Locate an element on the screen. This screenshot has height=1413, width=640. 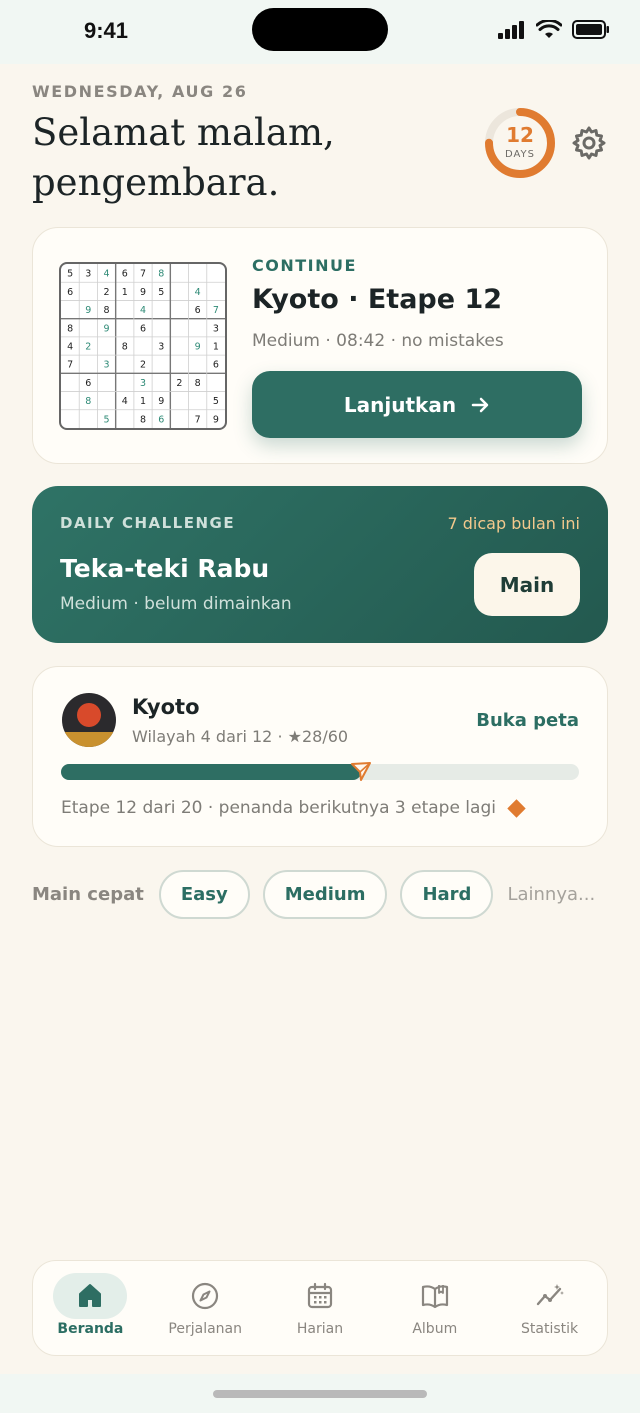
home-indicator-area is located at coordinates (320, 1393).